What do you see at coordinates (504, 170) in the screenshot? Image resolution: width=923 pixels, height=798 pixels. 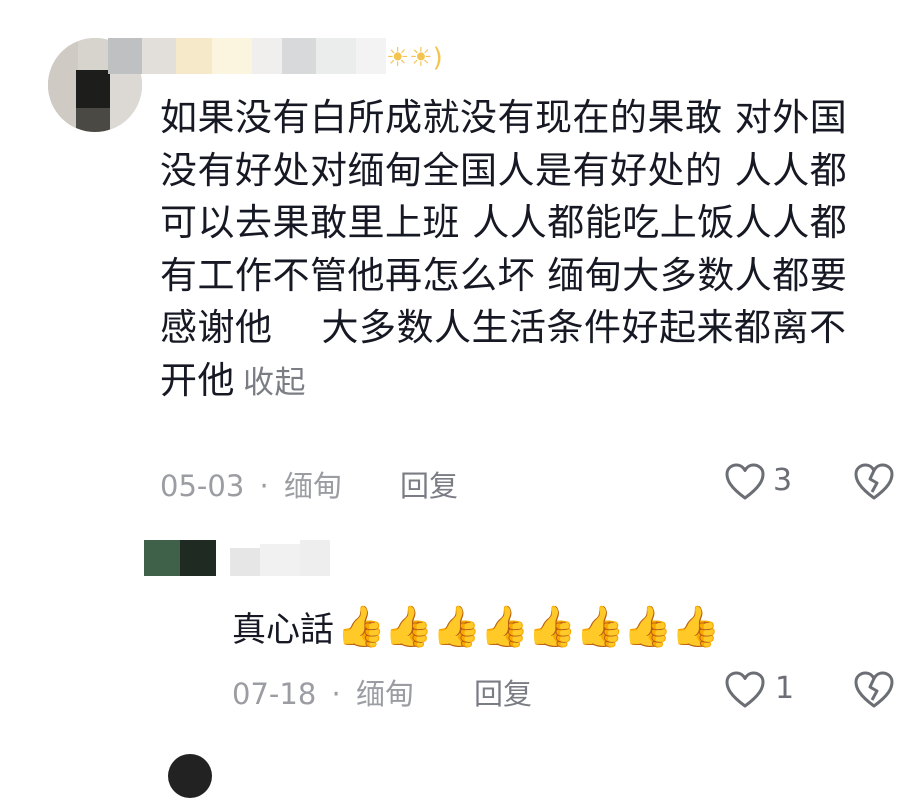 I see `comment-line: 没有好处对缅甸全国人是有好处的 人人都` at bounding box center [504, 170].